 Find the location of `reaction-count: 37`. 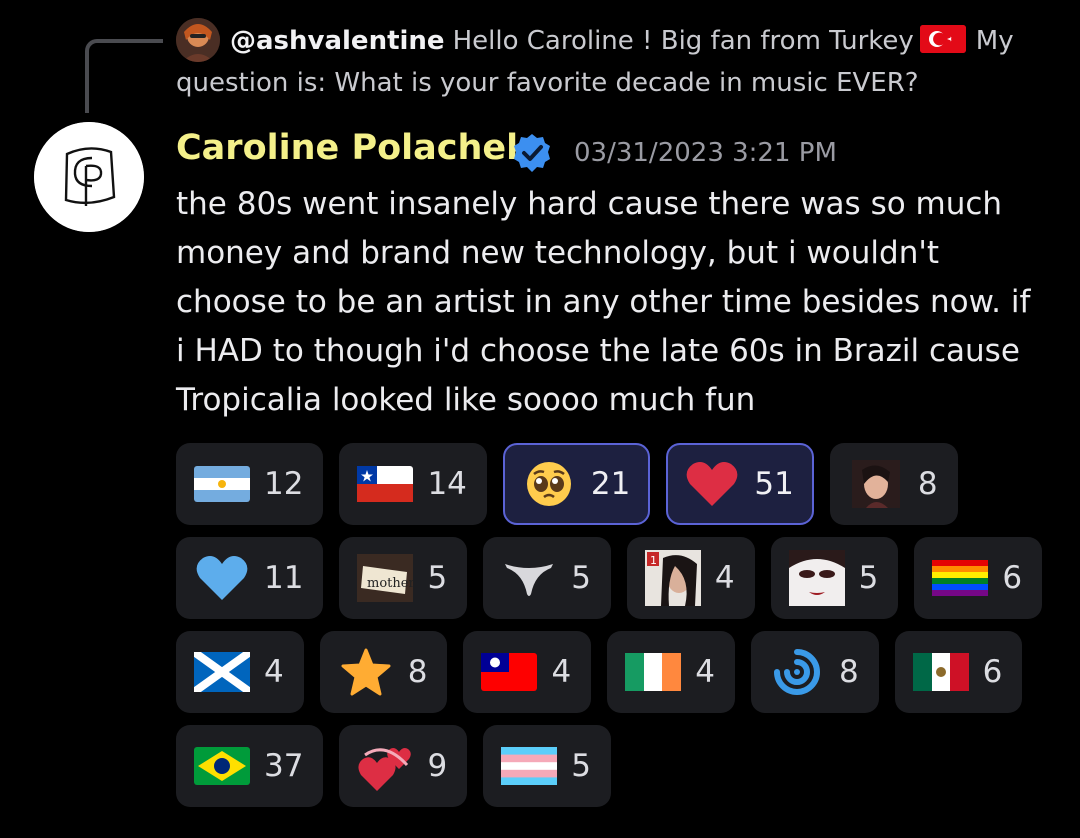

reaction-count: 37 is located at coordinates (284, 766).